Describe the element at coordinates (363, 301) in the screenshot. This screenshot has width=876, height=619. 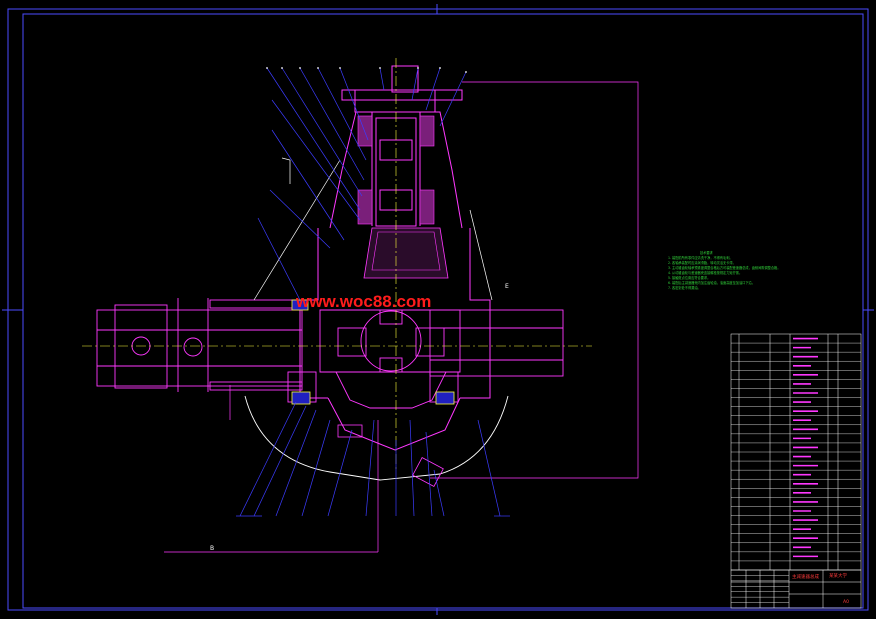
I see `watermark-text: www.woc88.com` at that location.